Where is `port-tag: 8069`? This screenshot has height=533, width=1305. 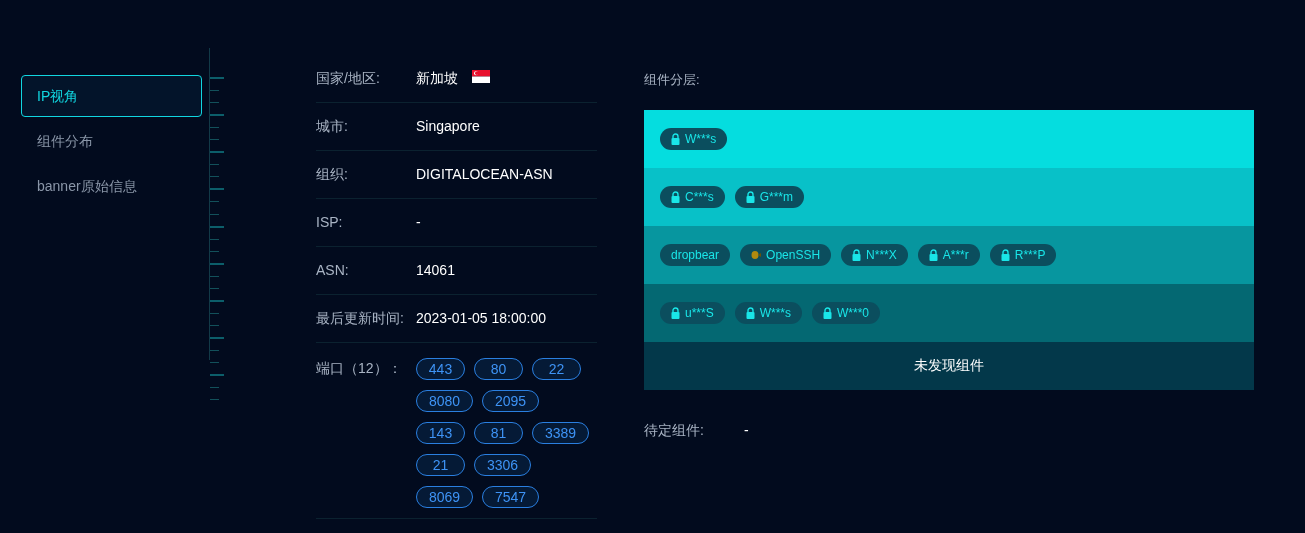
port-tag: 8069 is located at coordinates (444, 497).